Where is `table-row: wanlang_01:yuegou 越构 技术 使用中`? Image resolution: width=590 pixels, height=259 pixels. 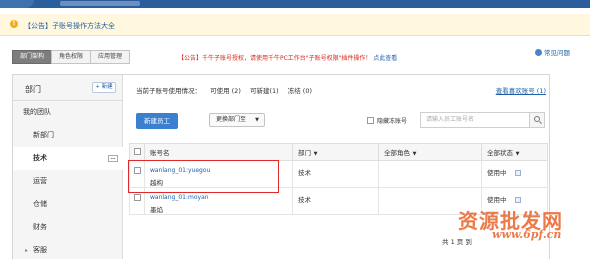
table-row: wanlang_01:yuegou 越构 技术 使用中 is located at coordinates (338, 174).